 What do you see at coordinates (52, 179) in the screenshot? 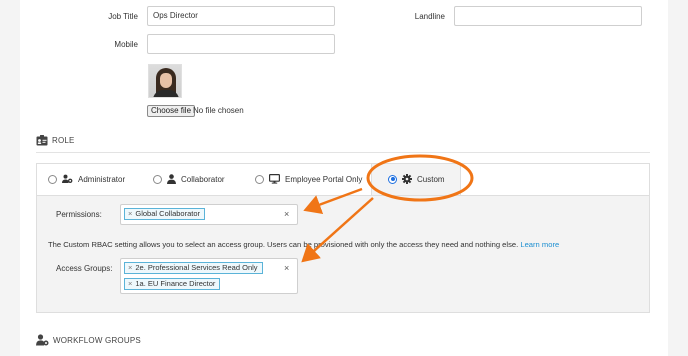
I see `administrator-radio` at bounding box center [52, 179].